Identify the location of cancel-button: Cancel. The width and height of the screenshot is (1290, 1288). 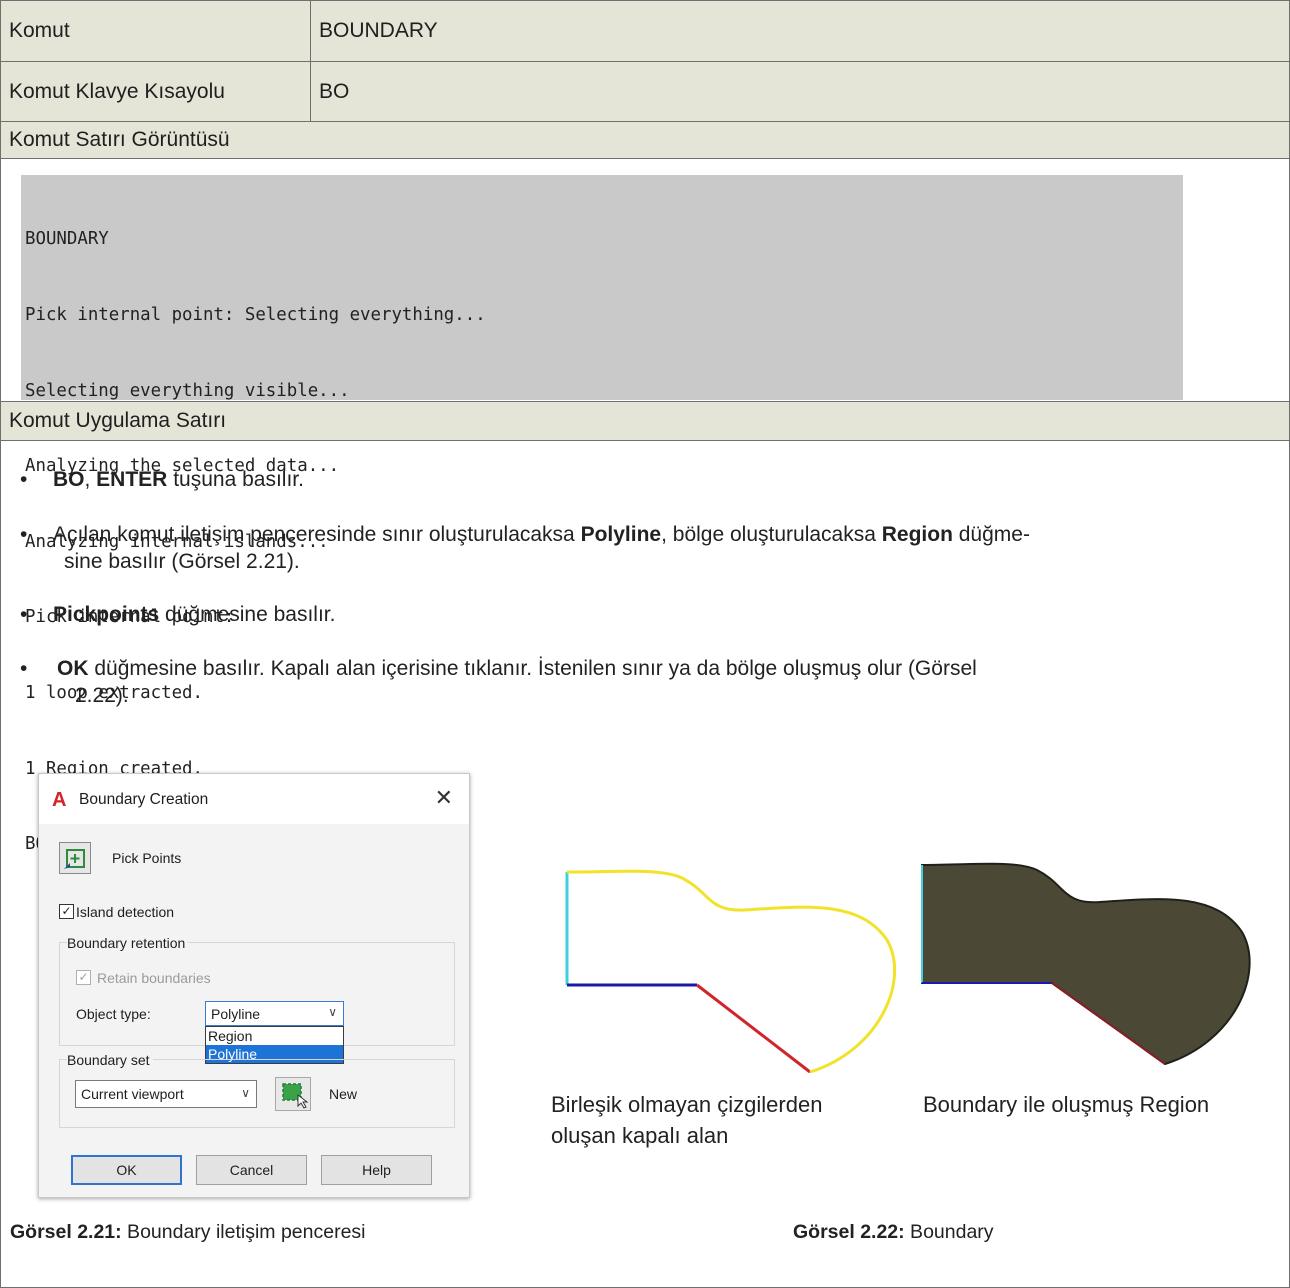
(251, 1170).